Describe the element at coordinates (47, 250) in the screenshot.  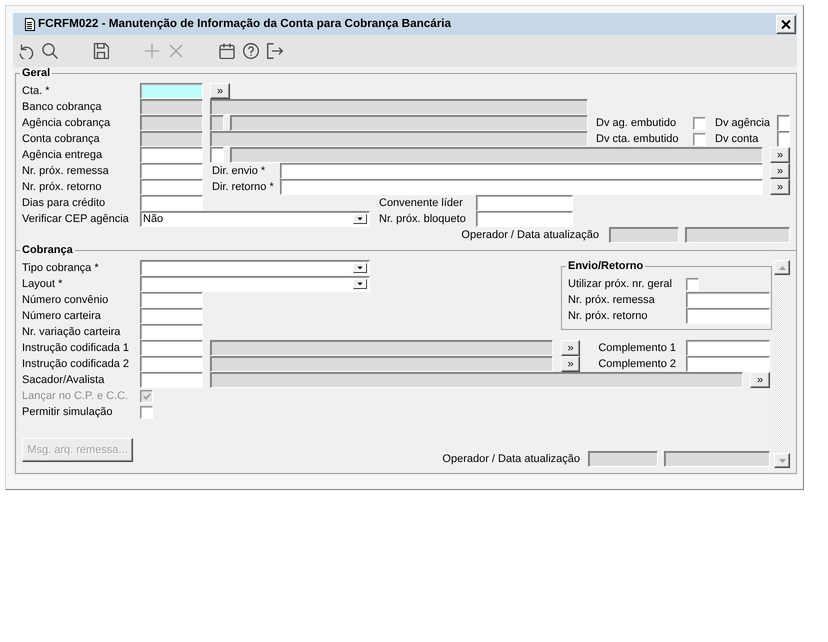
I see `group-title: Cobrança` at that location.